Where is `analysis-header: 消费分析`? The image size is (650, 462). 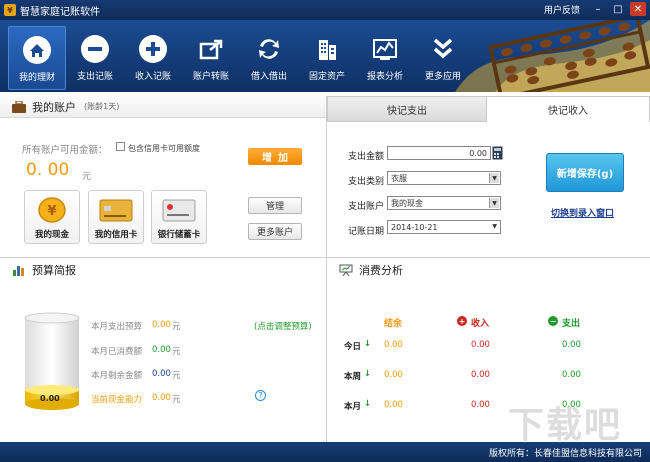 analysis-header: 消费分析 is located at coordinates (488, 270).